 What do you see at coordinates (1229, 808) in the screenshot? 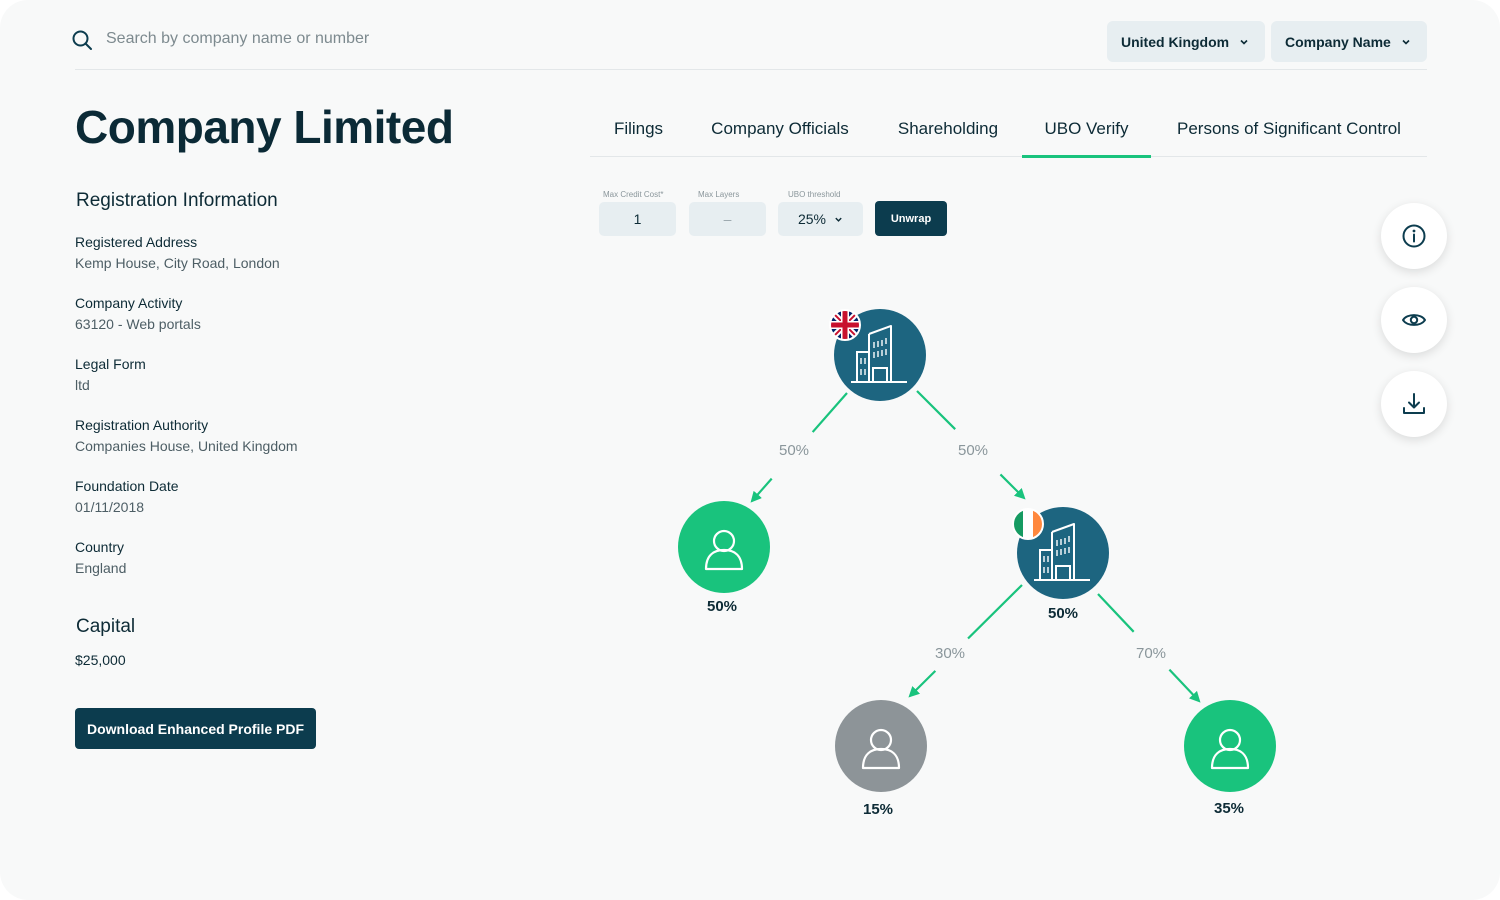
I see `effective-share-label: 35%` at bounding box center [1229, 808].